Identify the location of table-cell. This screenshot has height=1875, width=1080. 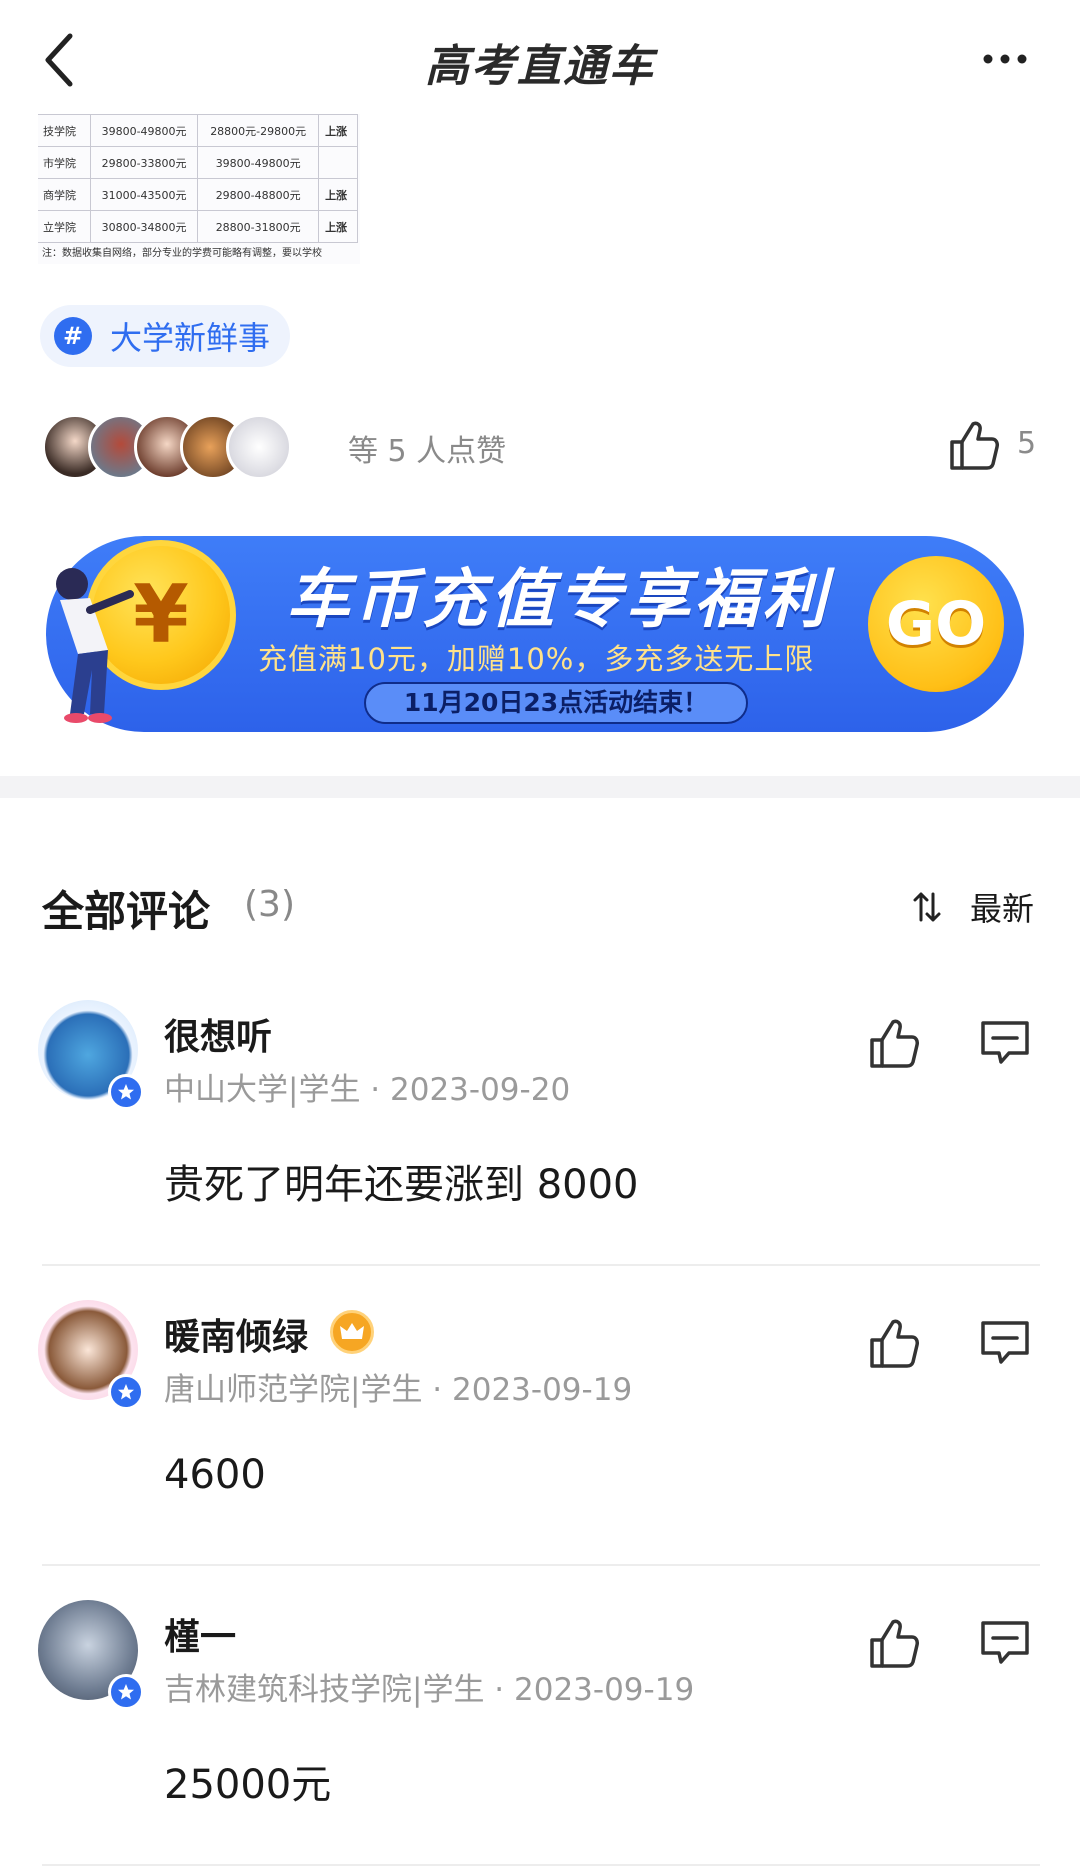
(338, 162).